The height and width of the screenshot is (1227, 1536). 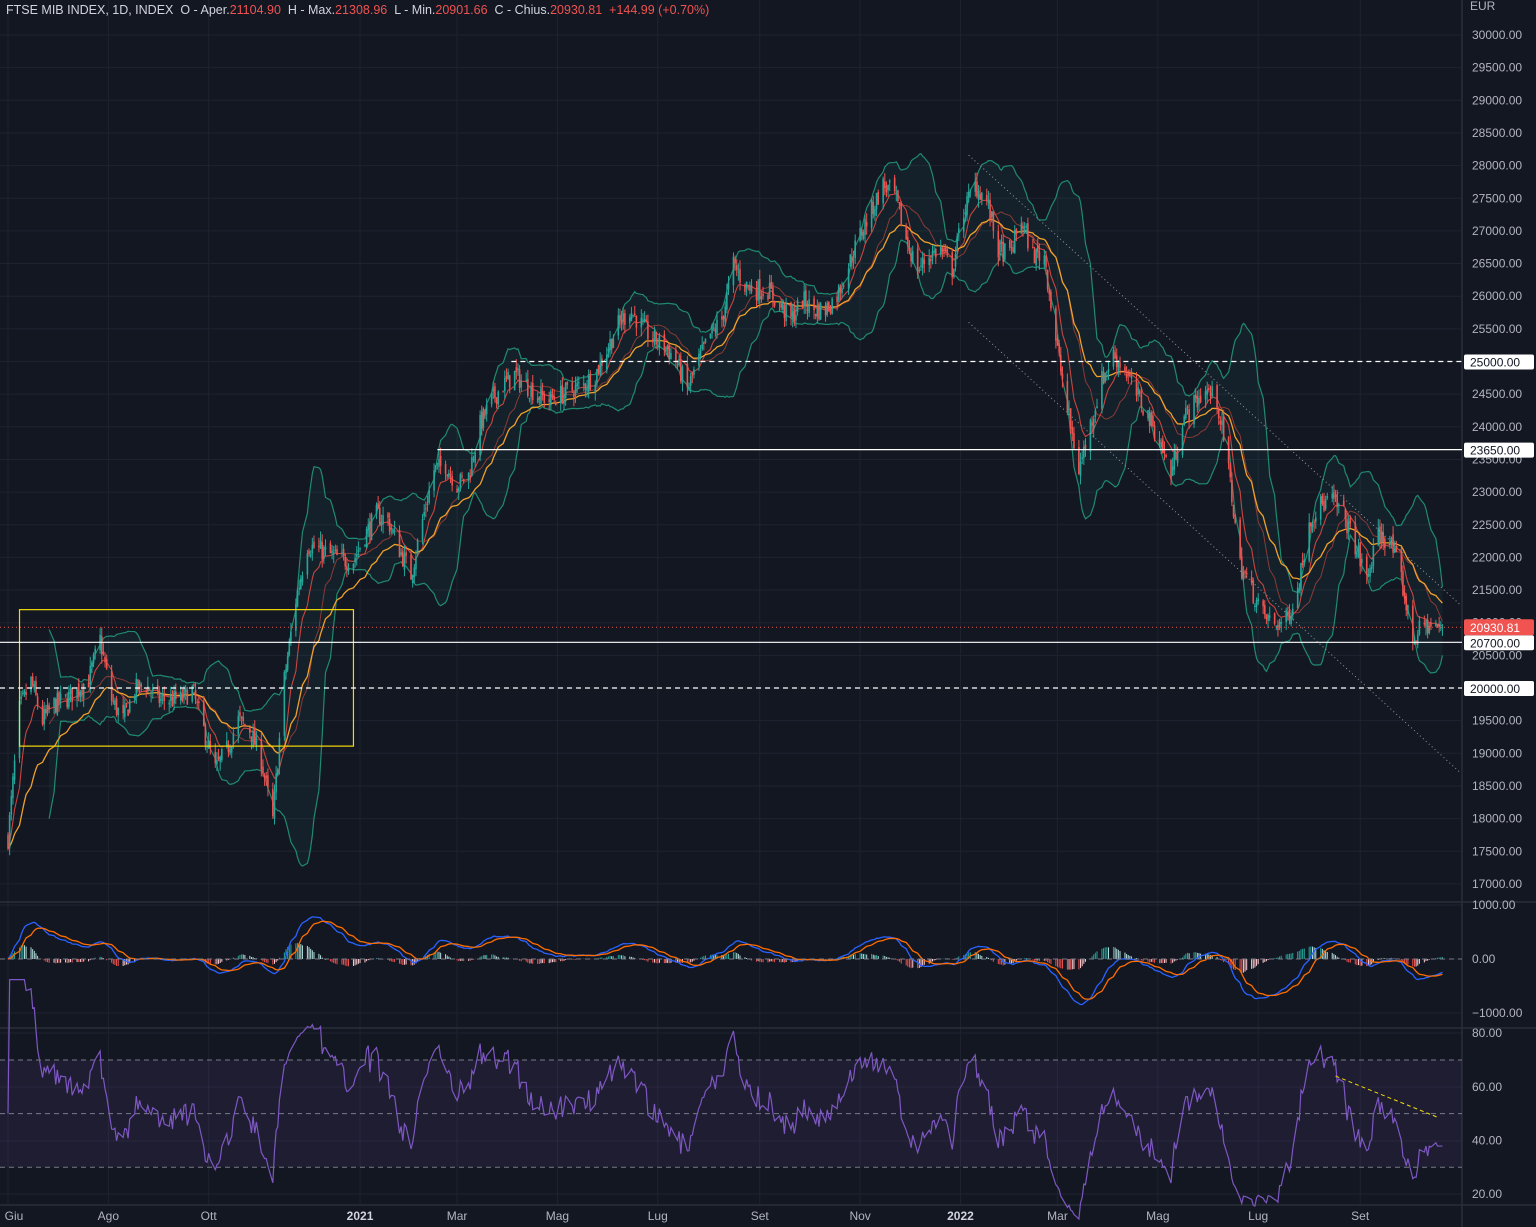 What do you see at coordinates (522, 10) in the screenshot?
I see `close-label: C - Chius.` at bounding box center [522, 10].